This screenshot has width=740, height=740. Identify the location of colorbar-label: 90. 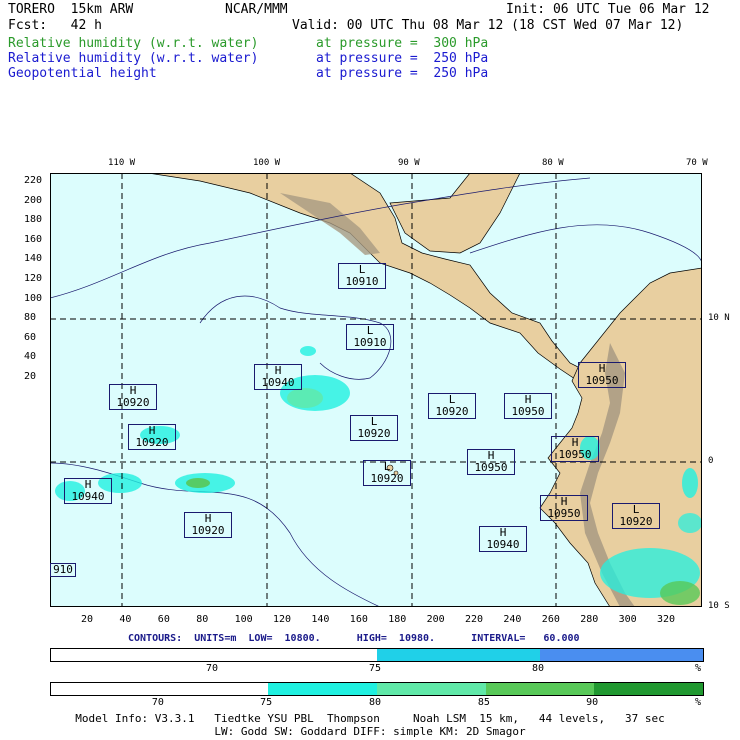
(592, 702).